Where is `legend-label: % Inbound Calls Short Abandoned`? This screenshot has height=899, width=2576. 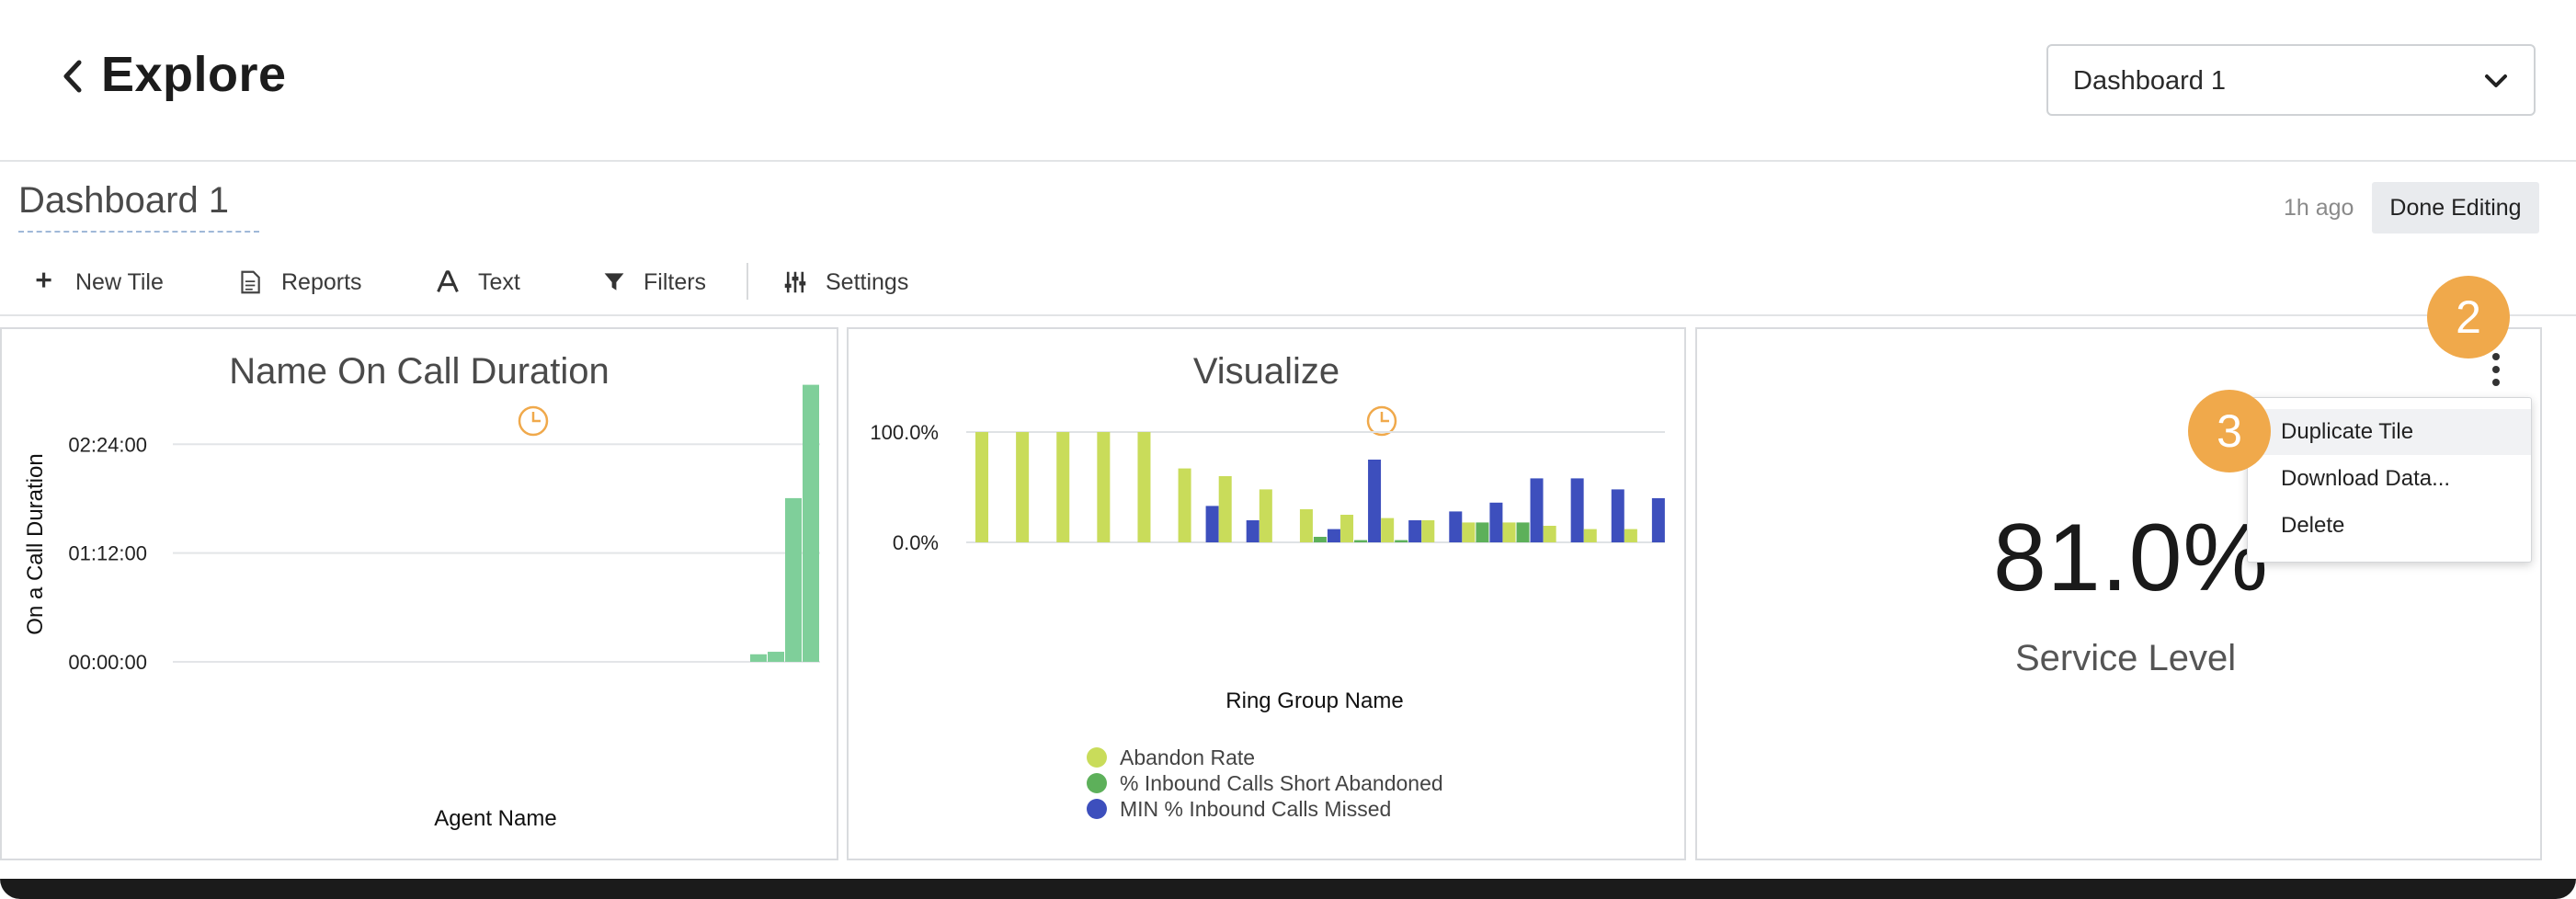 legend-label: % Inbound Calls Short Abandoned is located at coordinates (1281, 782).